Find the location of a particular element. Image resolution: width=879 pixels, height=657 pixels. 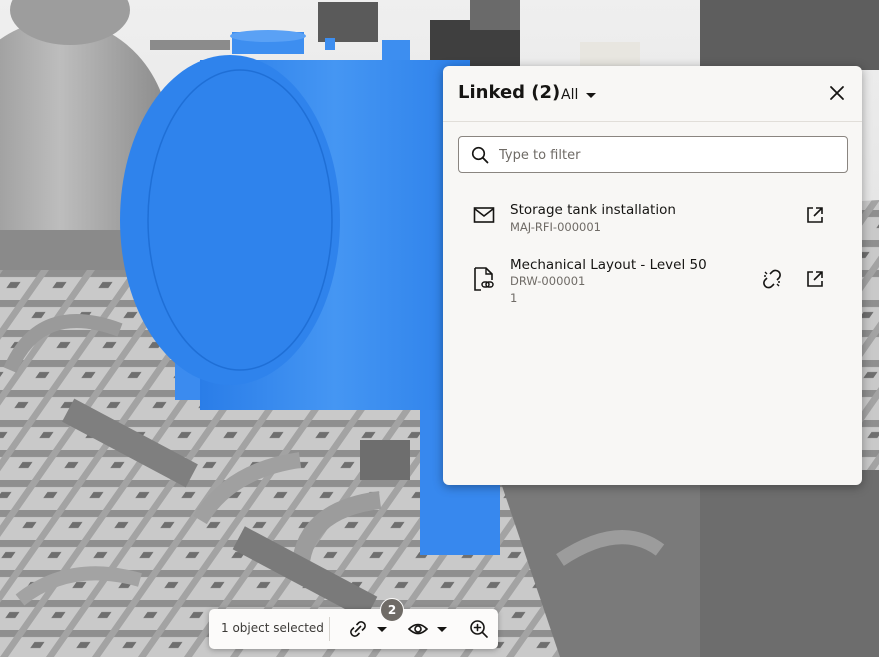

link-icon is located at coordinates (358, 629).